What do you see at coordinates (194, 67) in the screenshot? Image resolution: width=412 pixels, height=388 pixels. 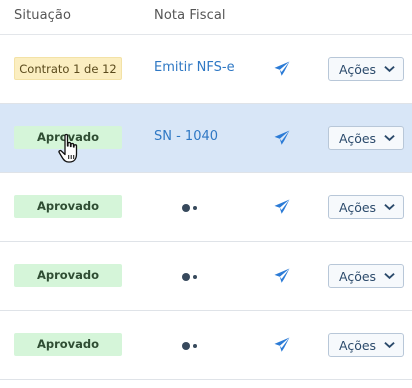 I see `emitir-nfse-link: Emitir NFS-e` at bounding box center [194, 67].